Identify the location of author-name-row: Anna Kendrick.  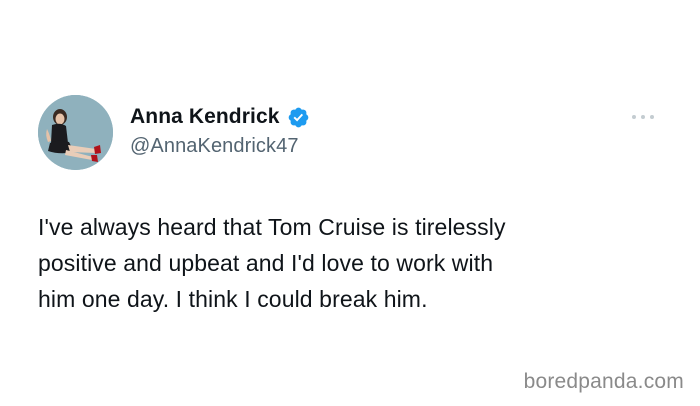
(220, 117).